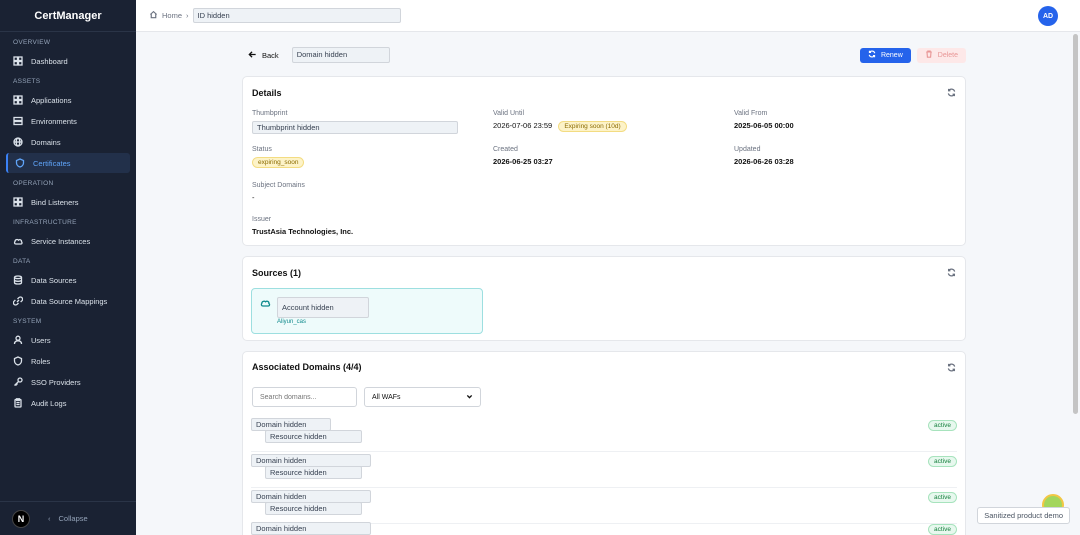 The height and width of the screenshot is (535, 1080). I want to click on table-row: Domain hidden active, so click(604, 527).